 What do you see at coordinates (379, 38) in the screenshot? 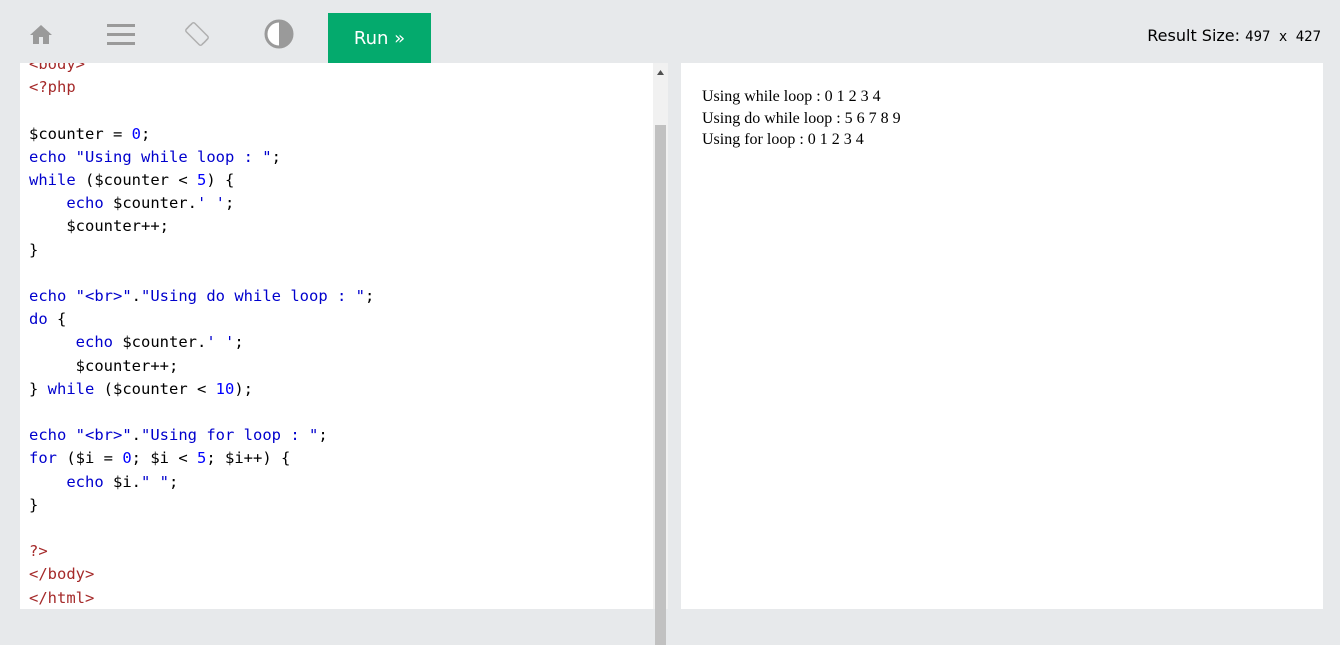
I see `run-button: Run »` at bounding box center [379, 38].